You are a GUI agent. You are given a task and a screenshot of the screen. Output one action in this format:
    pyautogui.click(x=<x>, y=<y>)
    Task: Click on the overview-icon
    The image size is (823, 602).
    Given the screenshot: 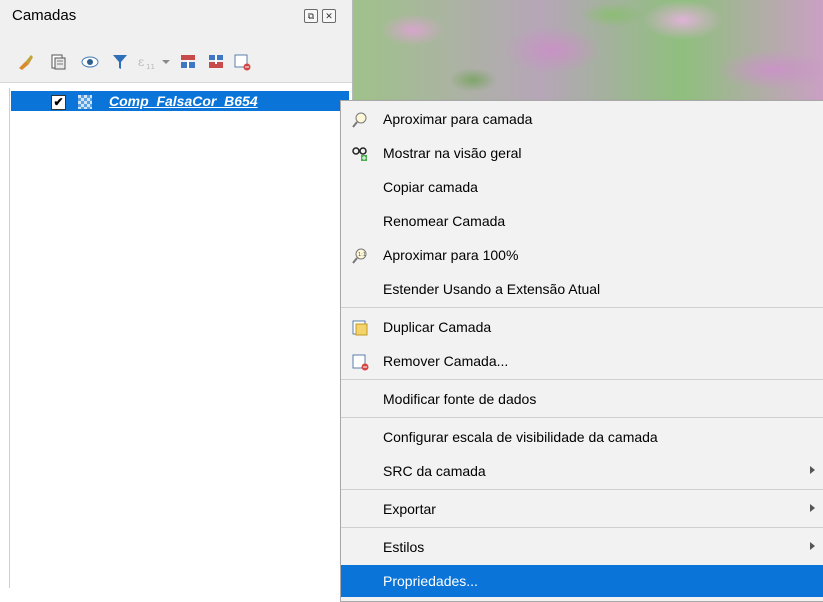 What is the action you would take?
    pyautogui.click(x=360, y=154)
    